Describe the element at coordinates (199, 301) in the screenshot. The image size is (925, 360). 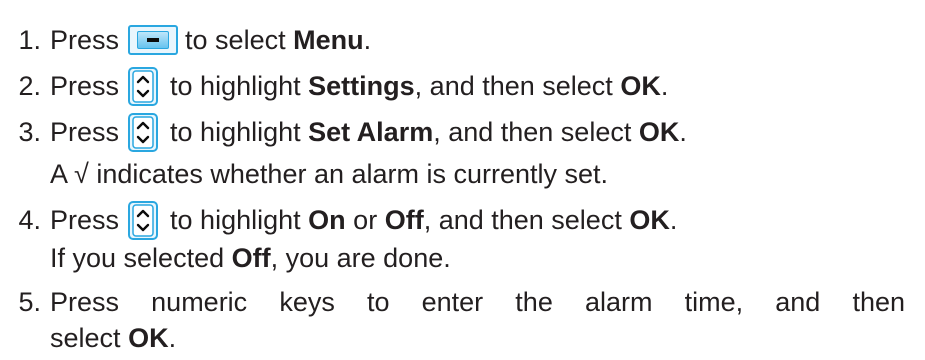
I see `step-word: numeric` at that location.